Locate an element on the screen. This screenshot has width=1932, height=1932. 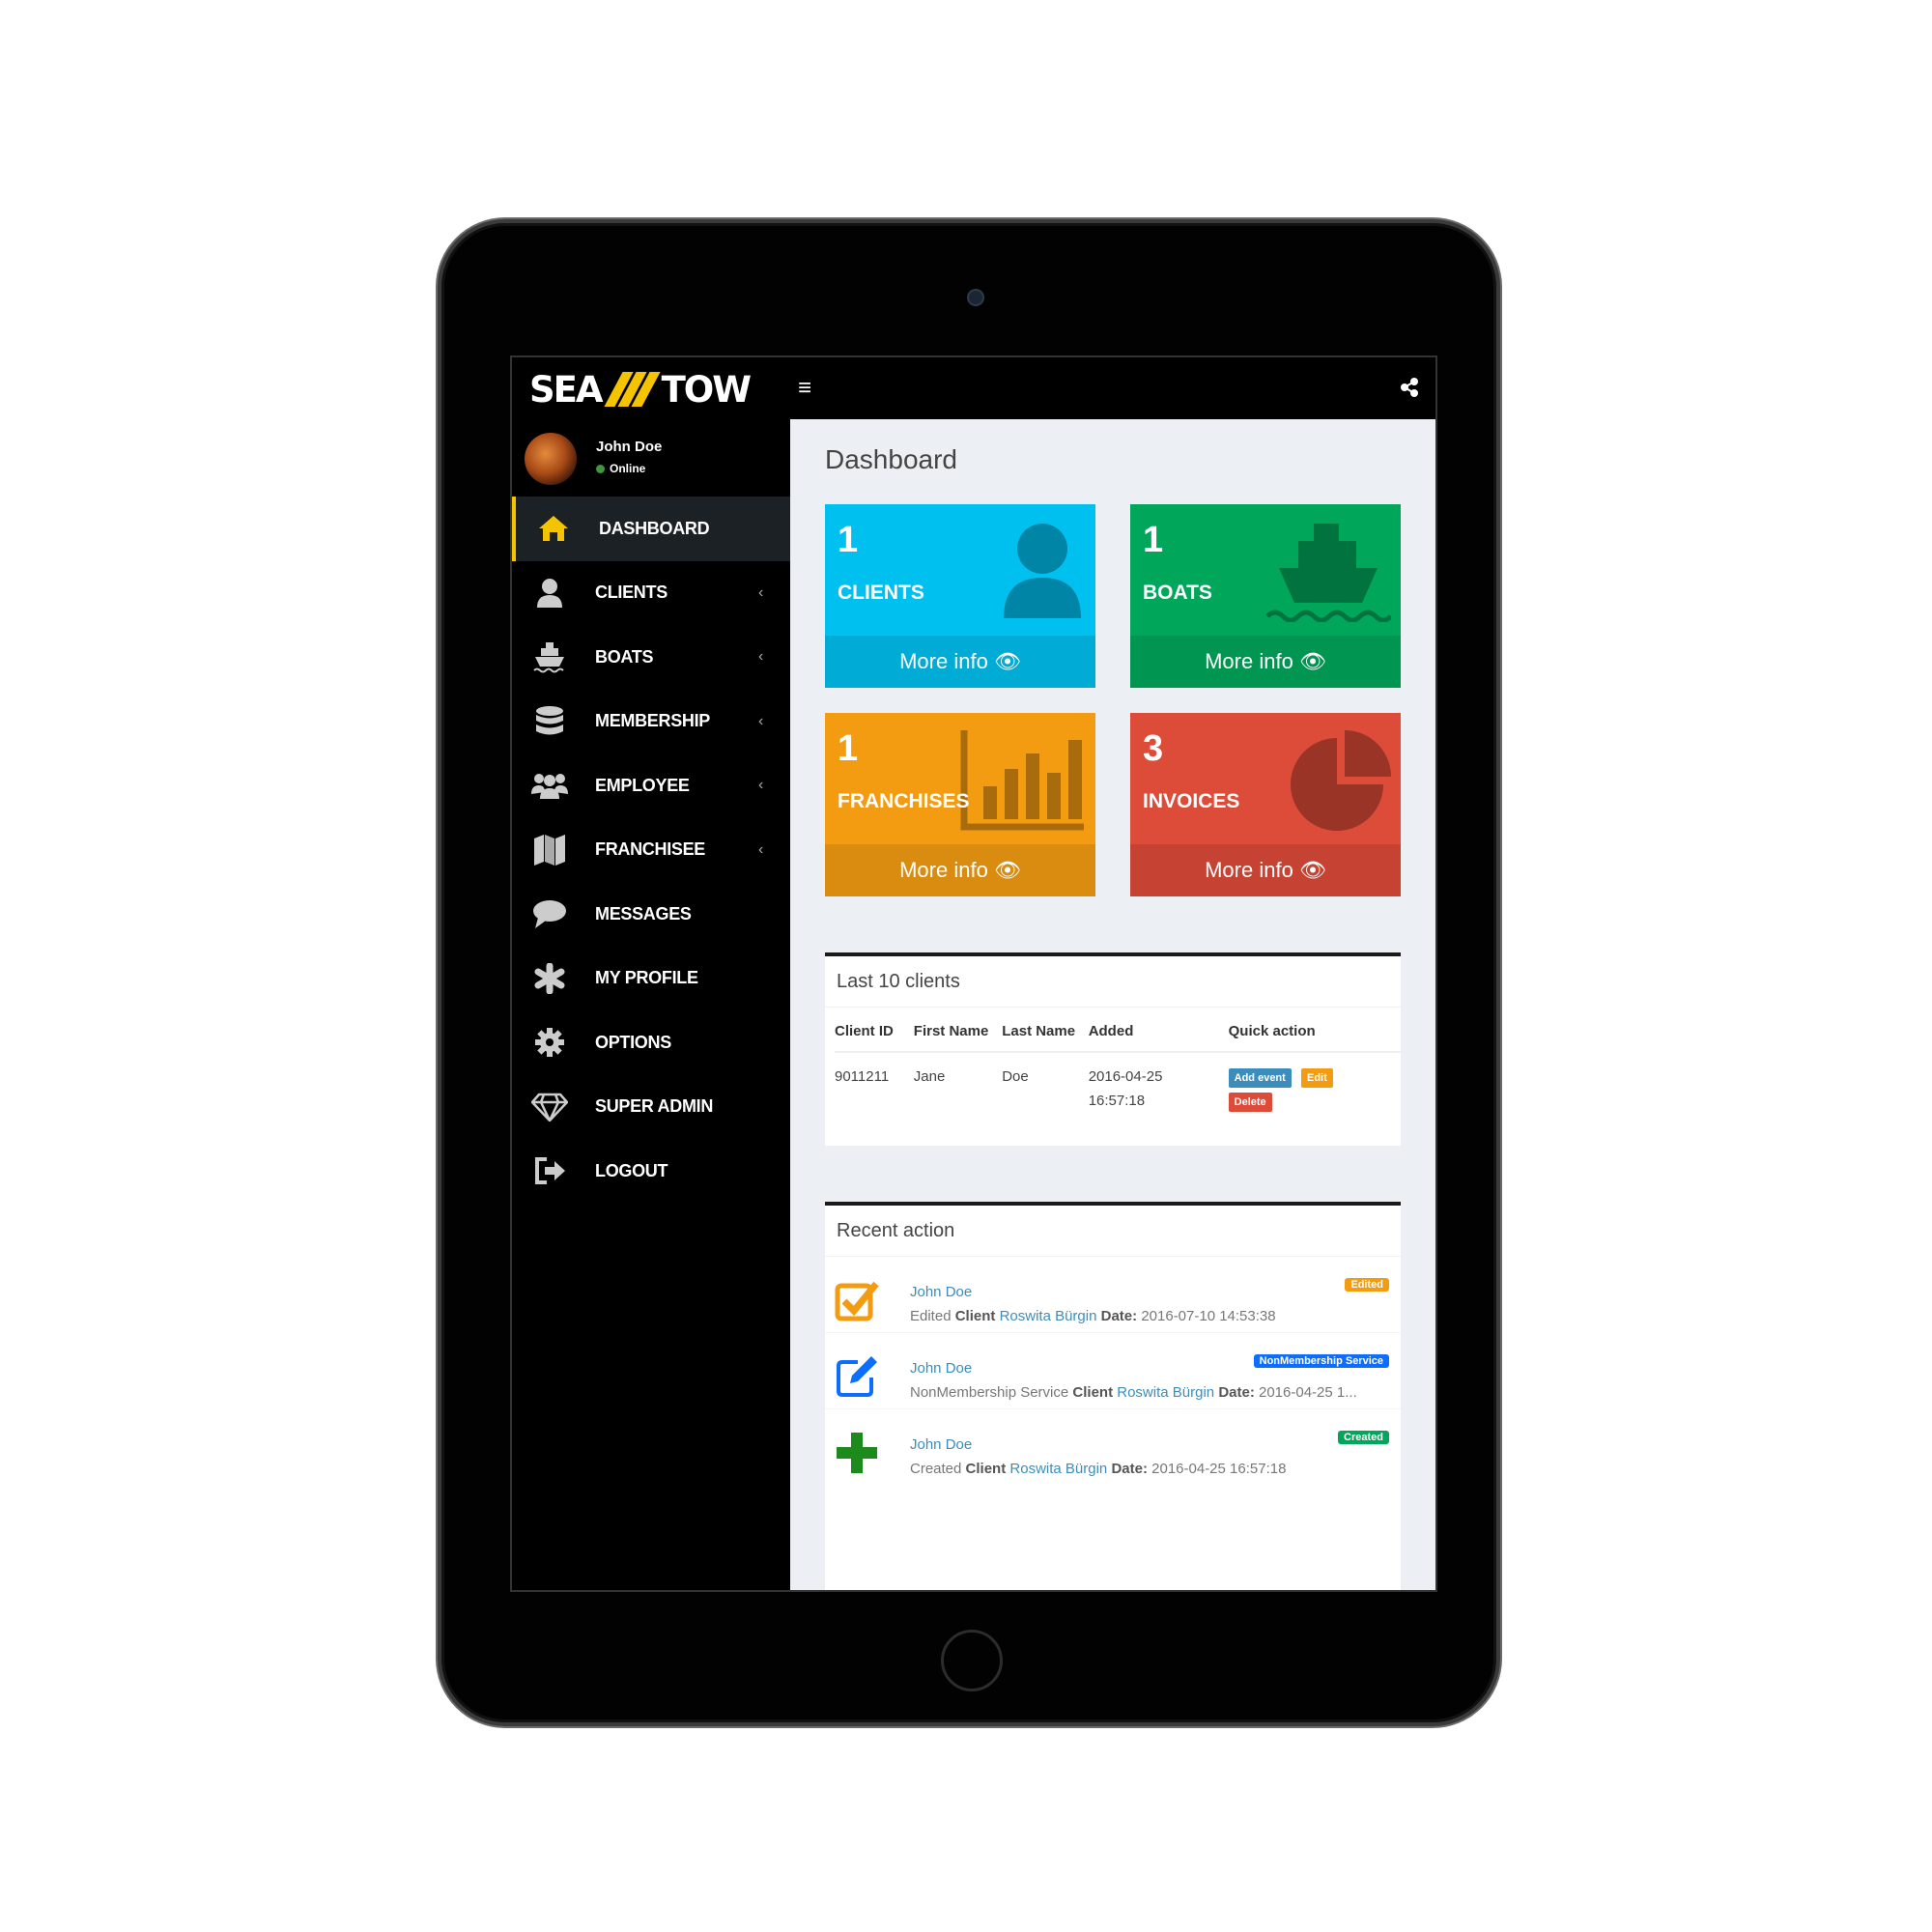
sidebar-item-logout: LOGOUT is located at coordinates (651, 1171).